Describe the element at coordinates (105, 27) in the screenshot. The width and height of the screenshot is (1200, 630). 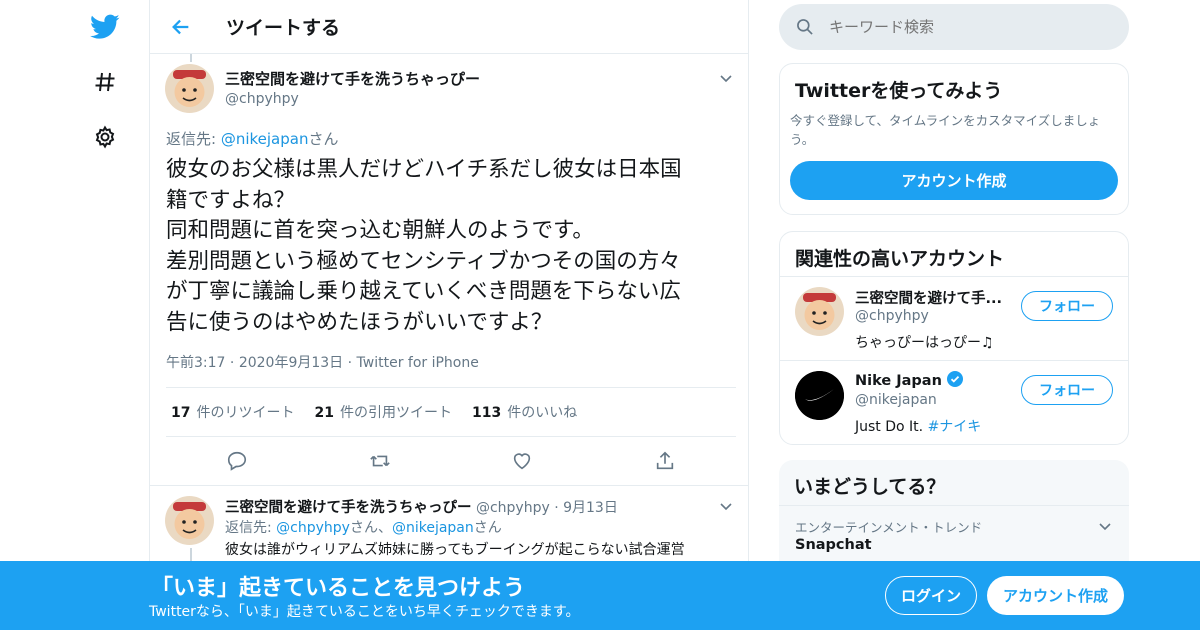
I see `twitter-bird-icon` at that location.